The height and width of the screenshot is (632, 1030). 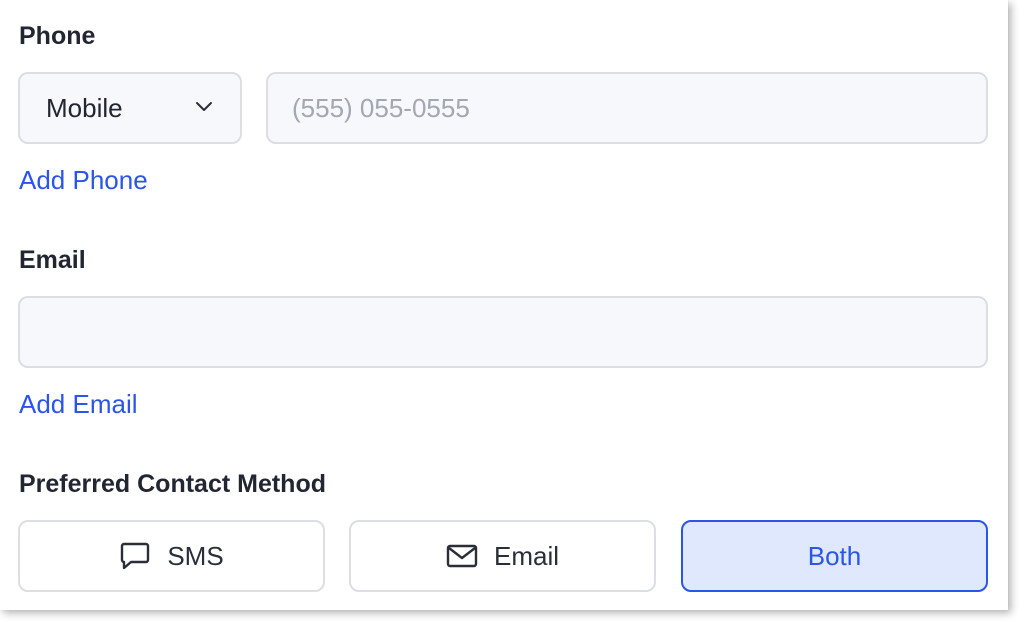 What do you see at coordinates (83, 180) in the screenshot?
I see `add-phone-link: Add Phone` at bounding box center [83, 180].